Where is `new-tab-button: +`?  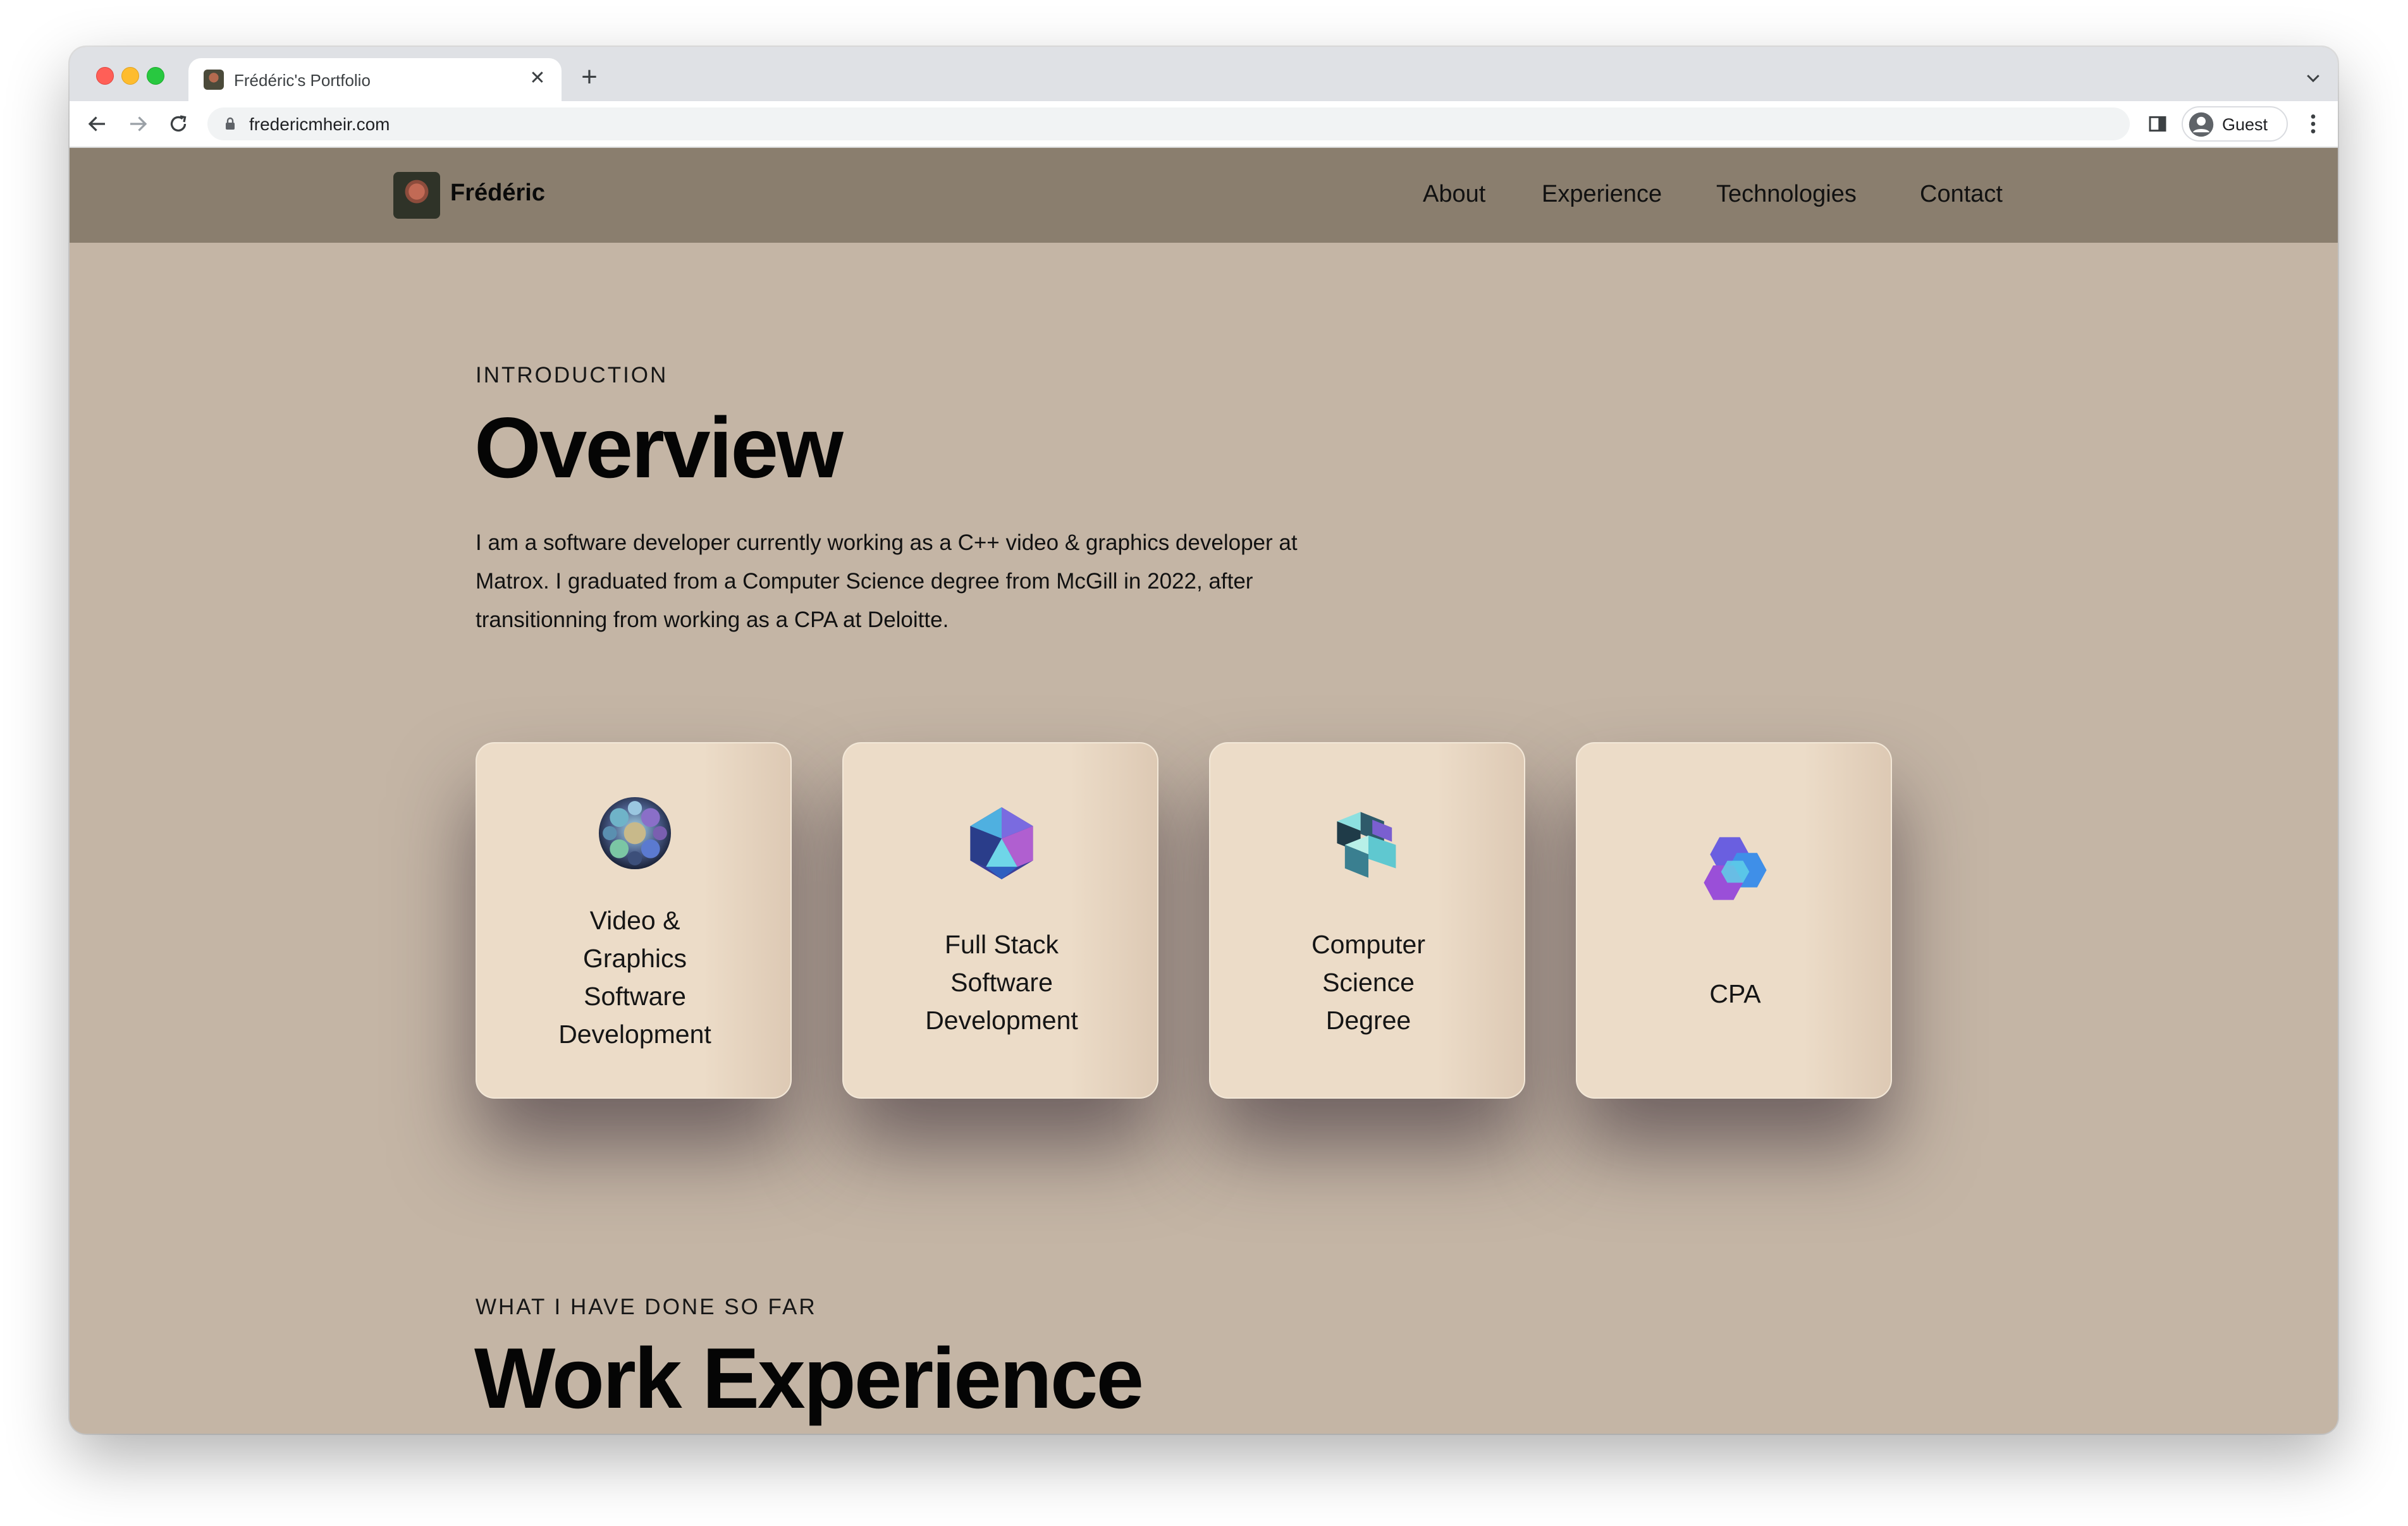 new-tab-button: + is located at coordinates (589, 77).